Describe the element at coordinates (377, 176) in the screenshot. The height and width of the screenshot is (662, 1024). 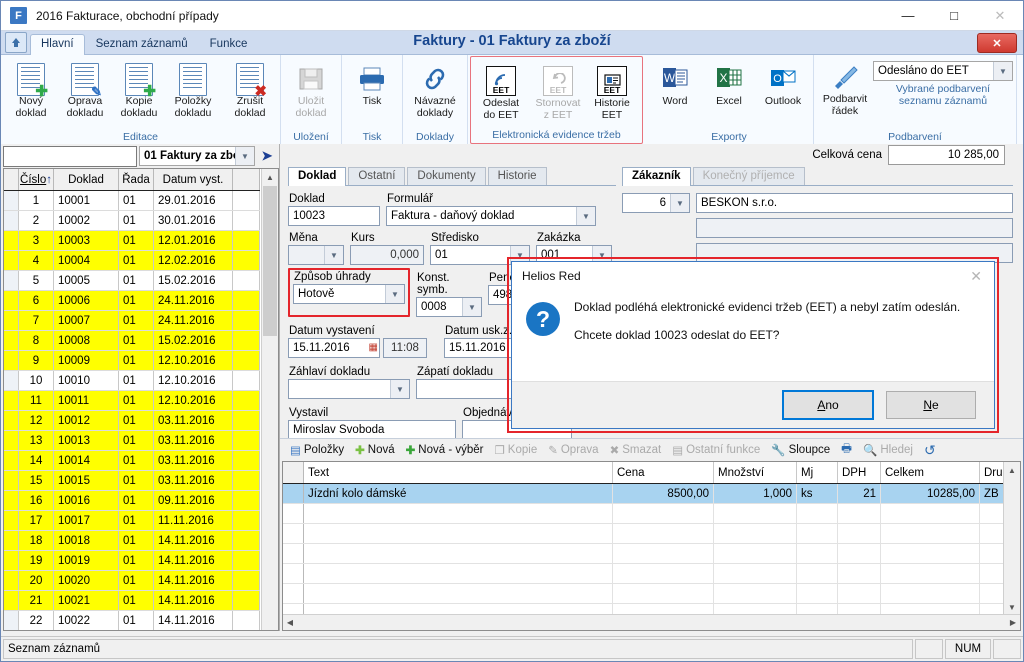
I see `tab-ostatni: Ostatní` at that location.